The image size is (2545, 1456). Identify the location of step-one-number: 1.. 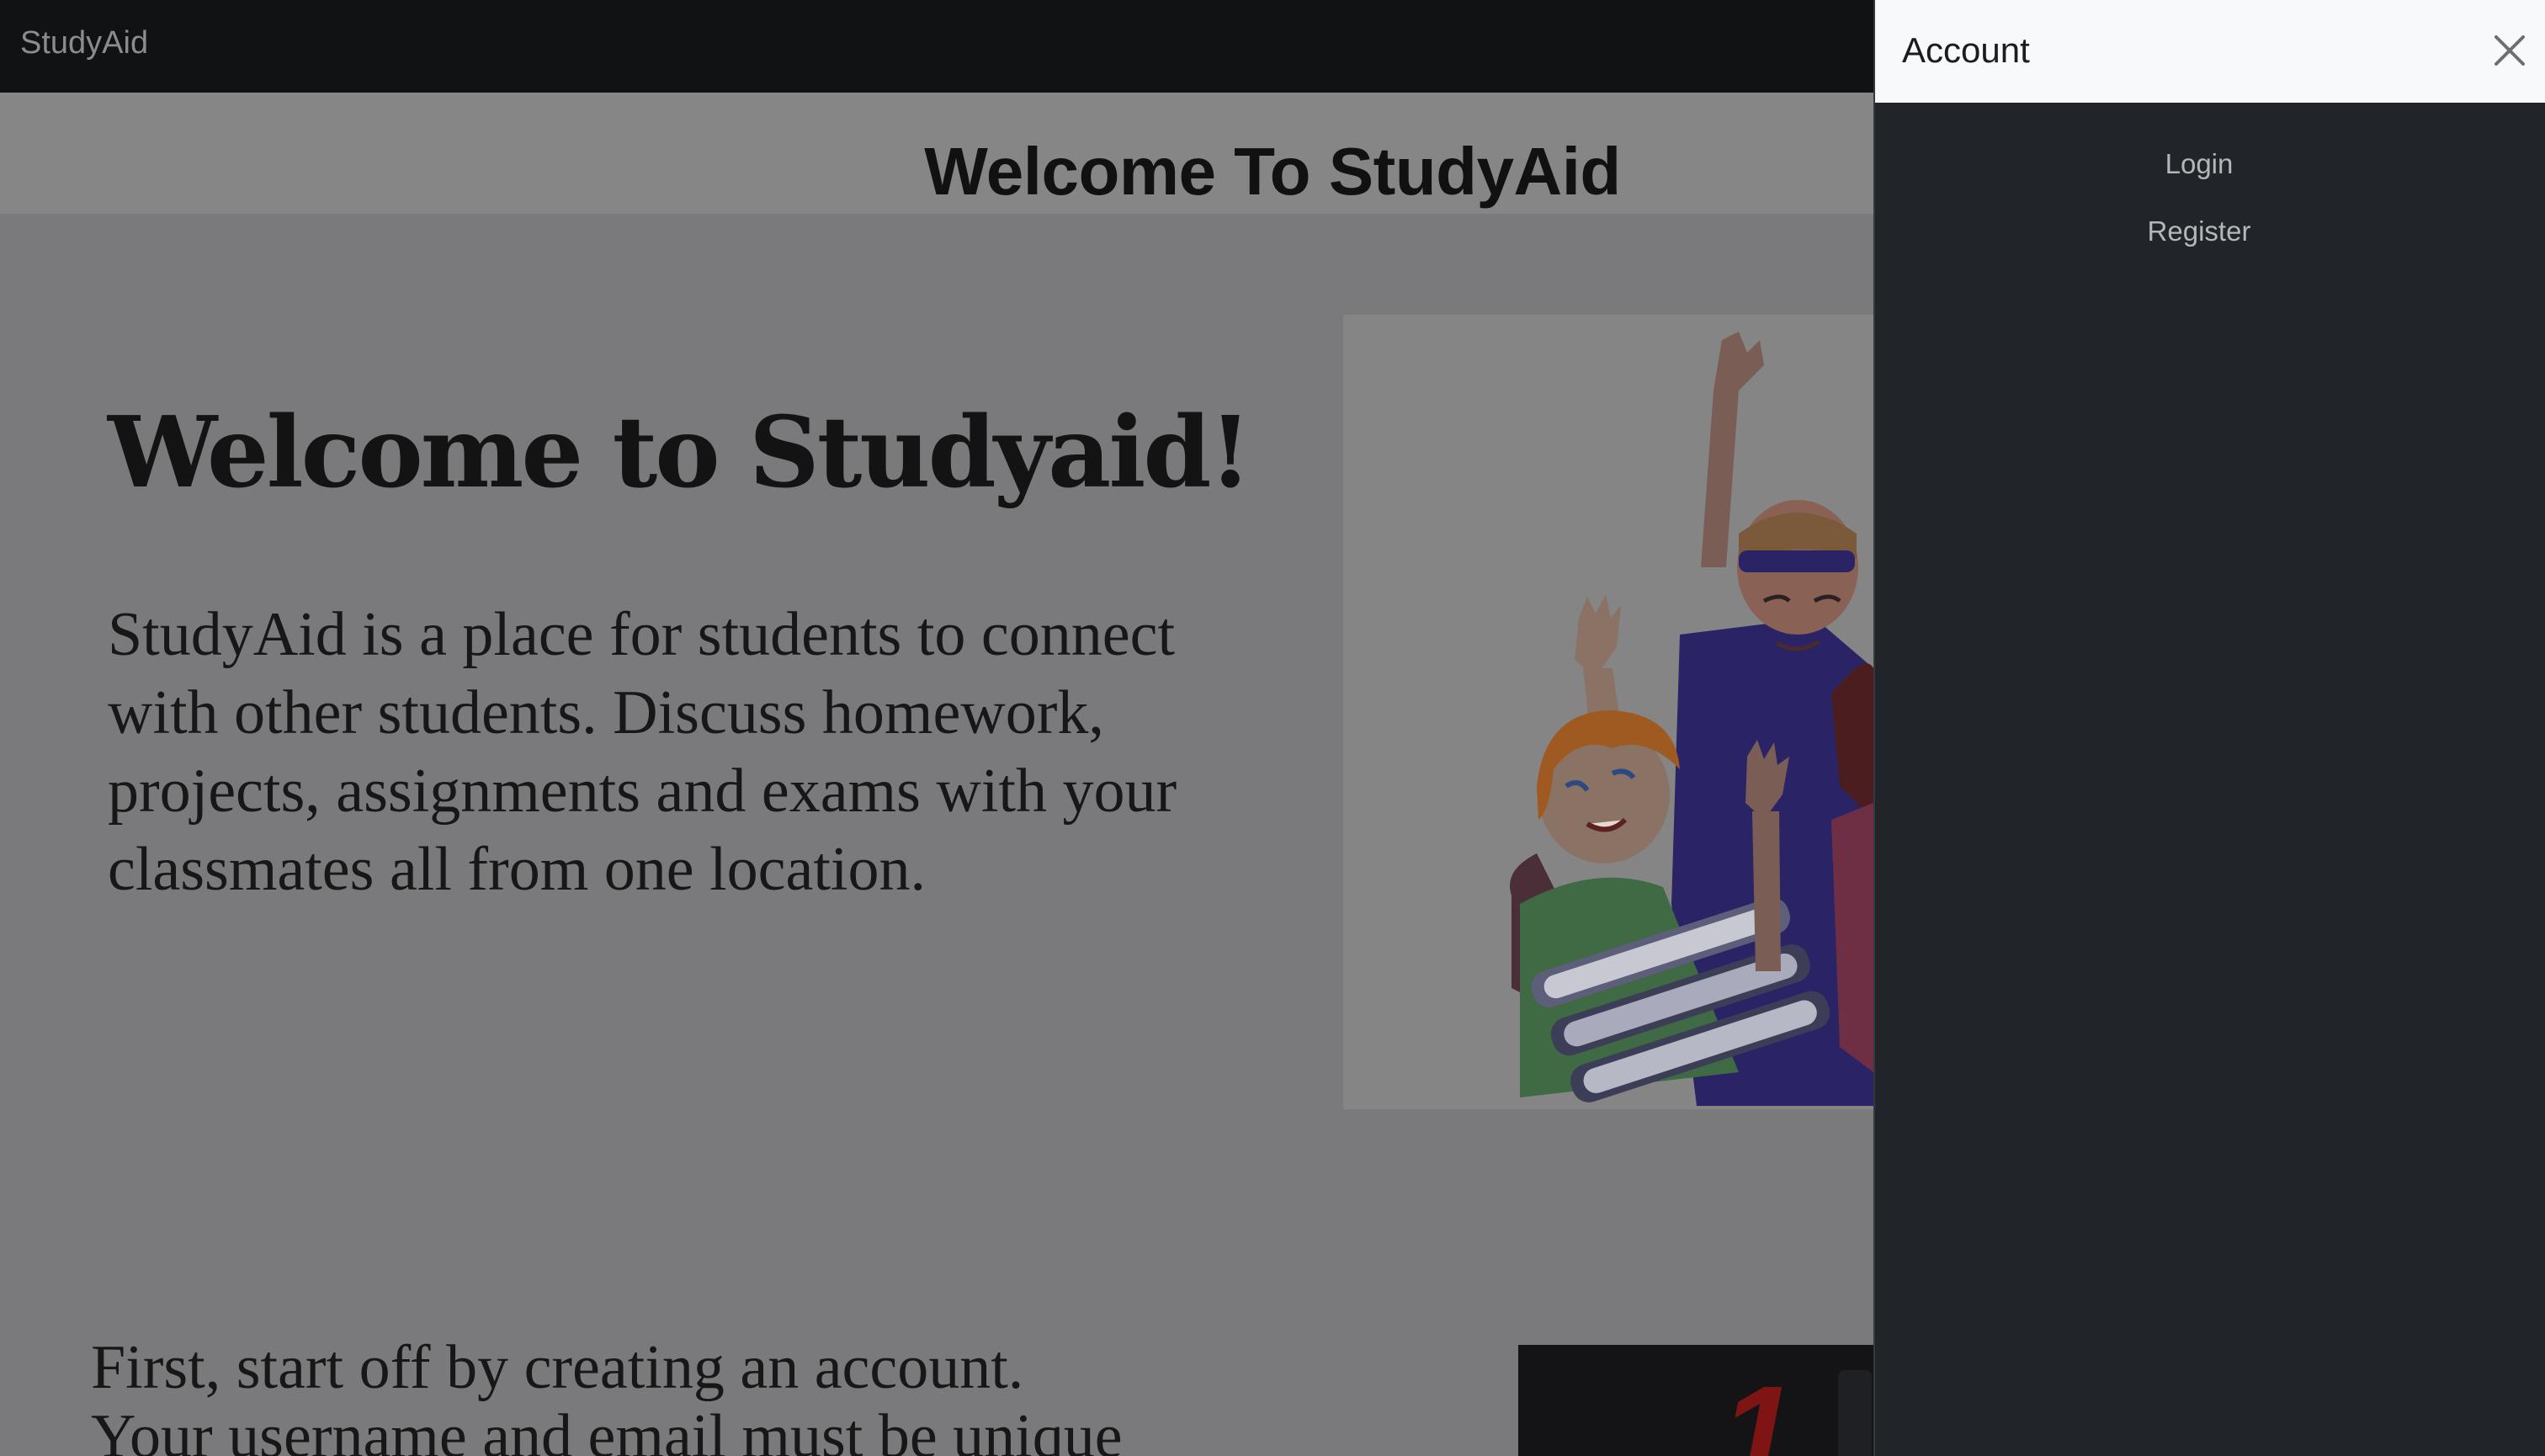
(1776, 1407).